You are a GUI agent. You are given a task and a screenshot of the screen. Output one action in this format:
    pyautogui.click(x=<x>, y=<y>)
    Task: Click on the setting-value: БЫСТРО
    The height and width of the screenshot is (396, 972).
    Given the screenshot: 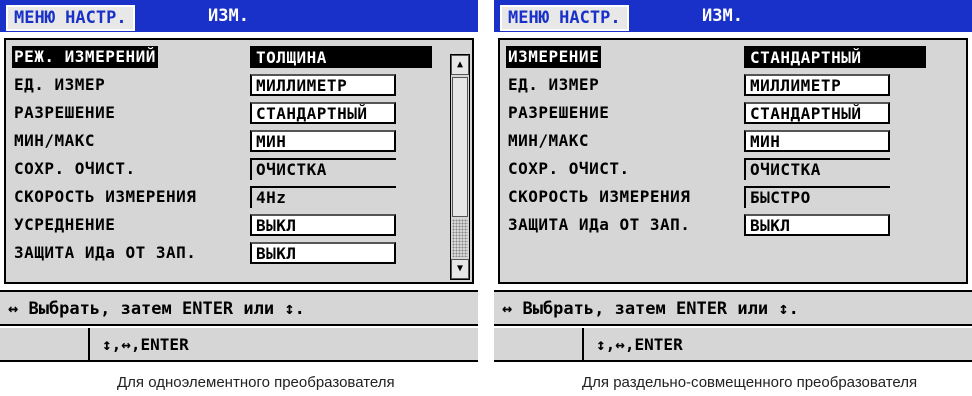 What is the action you would take?
    pyautogui.click(x=817, y=197)
    